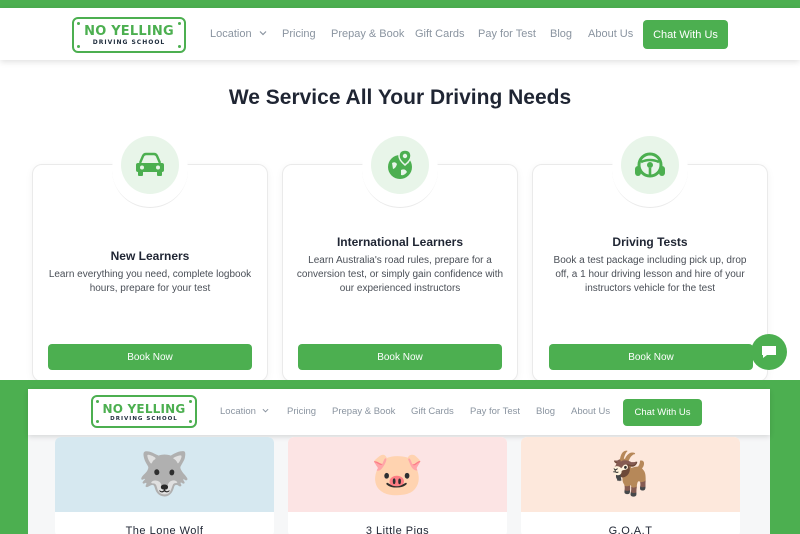 The width and height of the screenshot is (800, 534). I want to click on top-accent-band, so click(400, 4).